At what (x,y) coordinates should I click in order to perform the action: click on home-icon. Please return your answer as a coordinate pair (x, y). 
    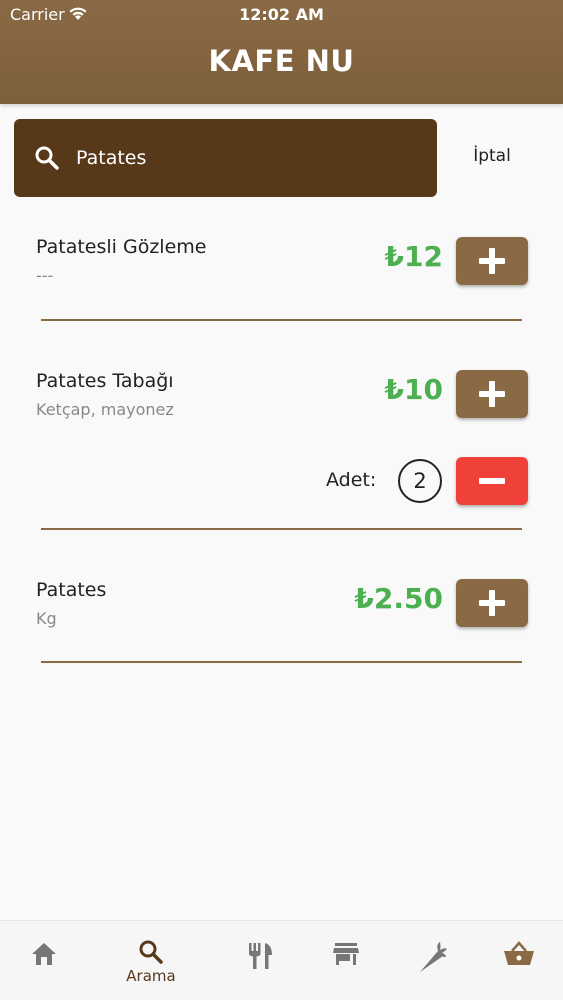
    Looking at the image, I should click on (44, 954).